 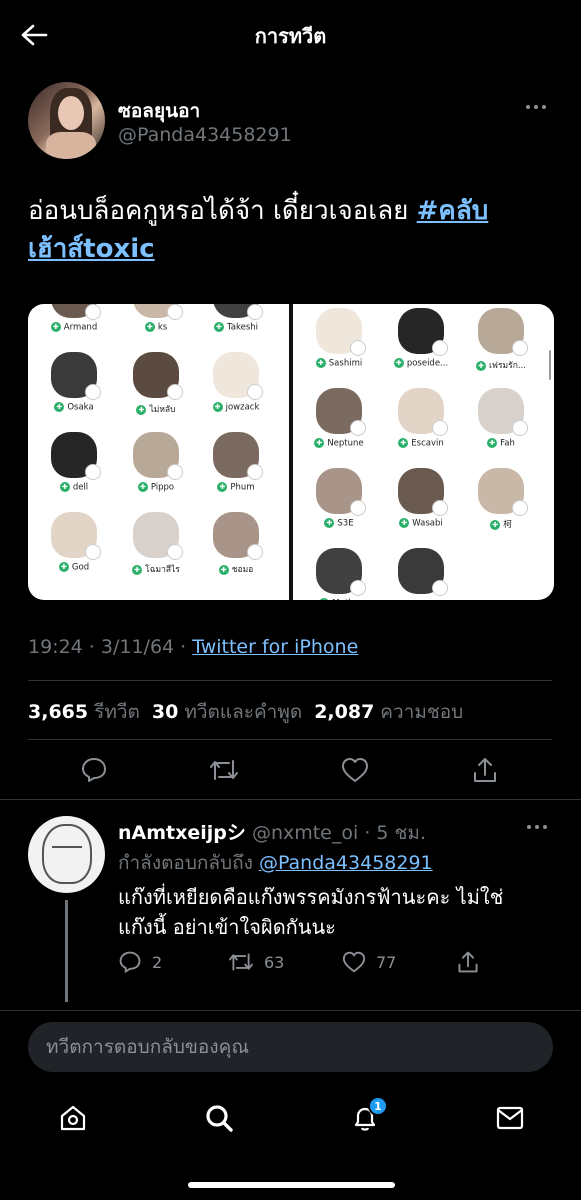 I want to click on reply-button, so click(x=94, y=770).